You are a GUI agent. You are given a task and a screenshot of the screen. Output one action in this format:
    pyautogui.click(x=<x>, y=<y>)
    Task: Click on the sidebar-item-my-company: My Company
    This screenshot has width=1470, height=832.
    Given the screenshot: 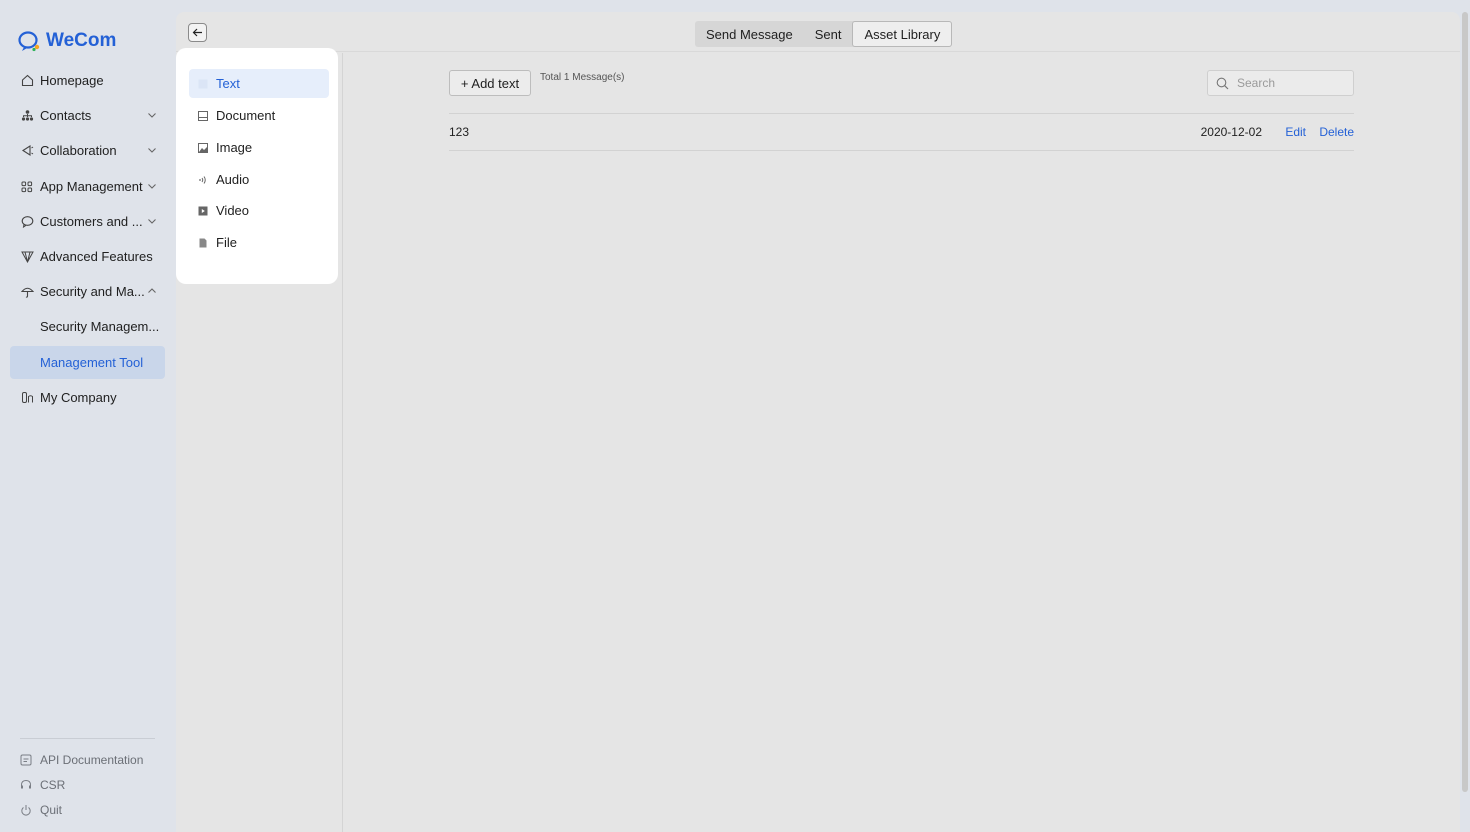 What is the action you would take?
    pyautogui.click(x=87, y=397)
    